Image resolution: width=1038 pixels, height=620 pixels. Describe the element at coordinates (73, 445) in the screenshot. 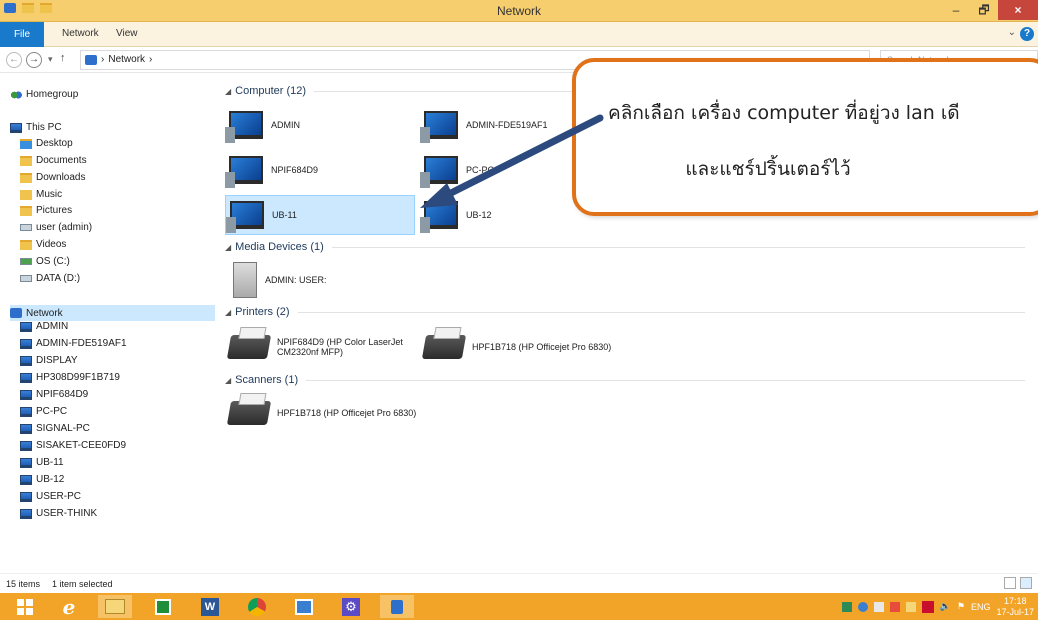

I see `nav-network-computer: SISAKET-CEE0FD9` at that location.